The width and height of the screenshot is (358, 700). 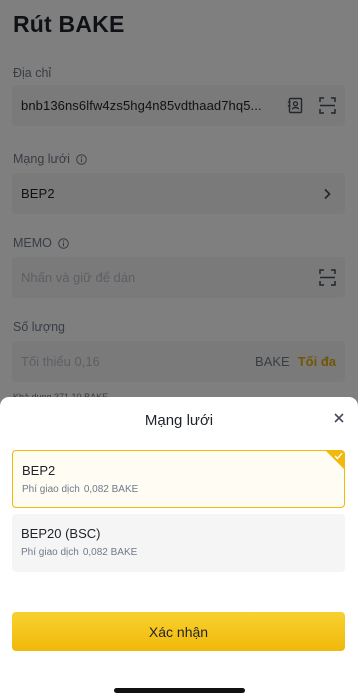 What do you see at coordinates (339, 418) in the screenshot?
I see `close-icon` at bounding box center [339, 418].